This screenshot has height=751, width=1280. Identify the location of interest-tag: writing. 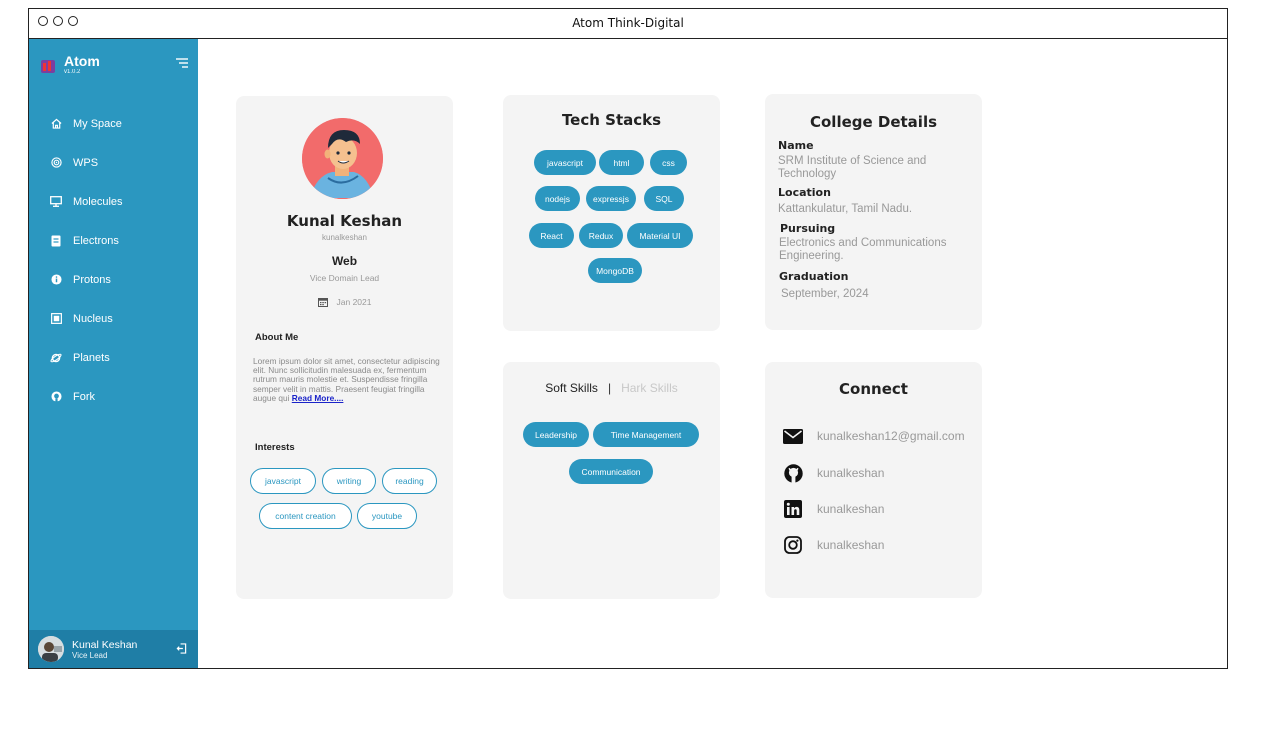
(349, 481).